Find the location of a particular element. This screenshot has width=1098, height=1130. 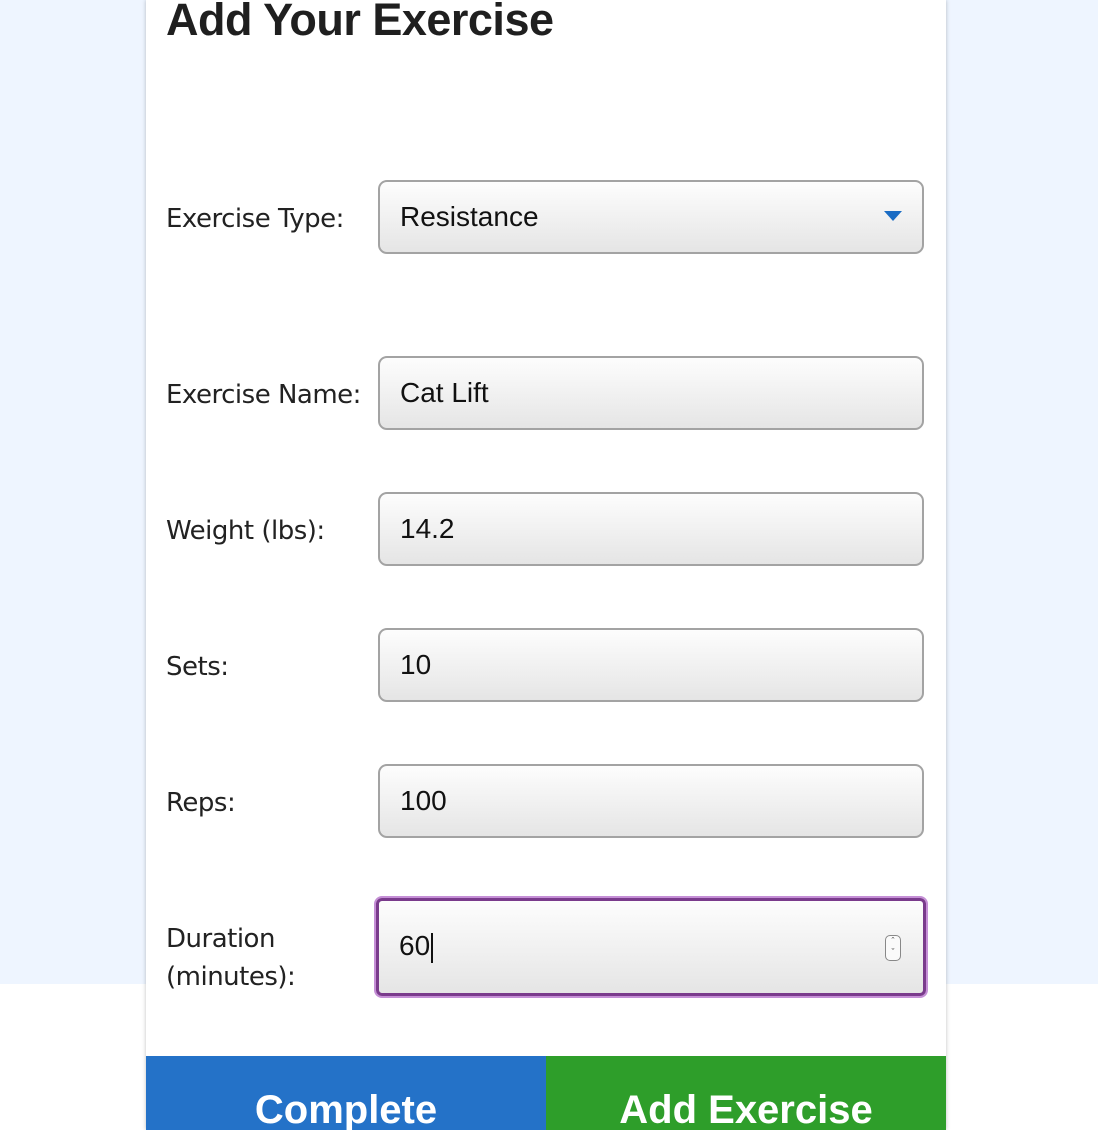

duration-label-line2: (minutes): is located at coordinates (231, 977).